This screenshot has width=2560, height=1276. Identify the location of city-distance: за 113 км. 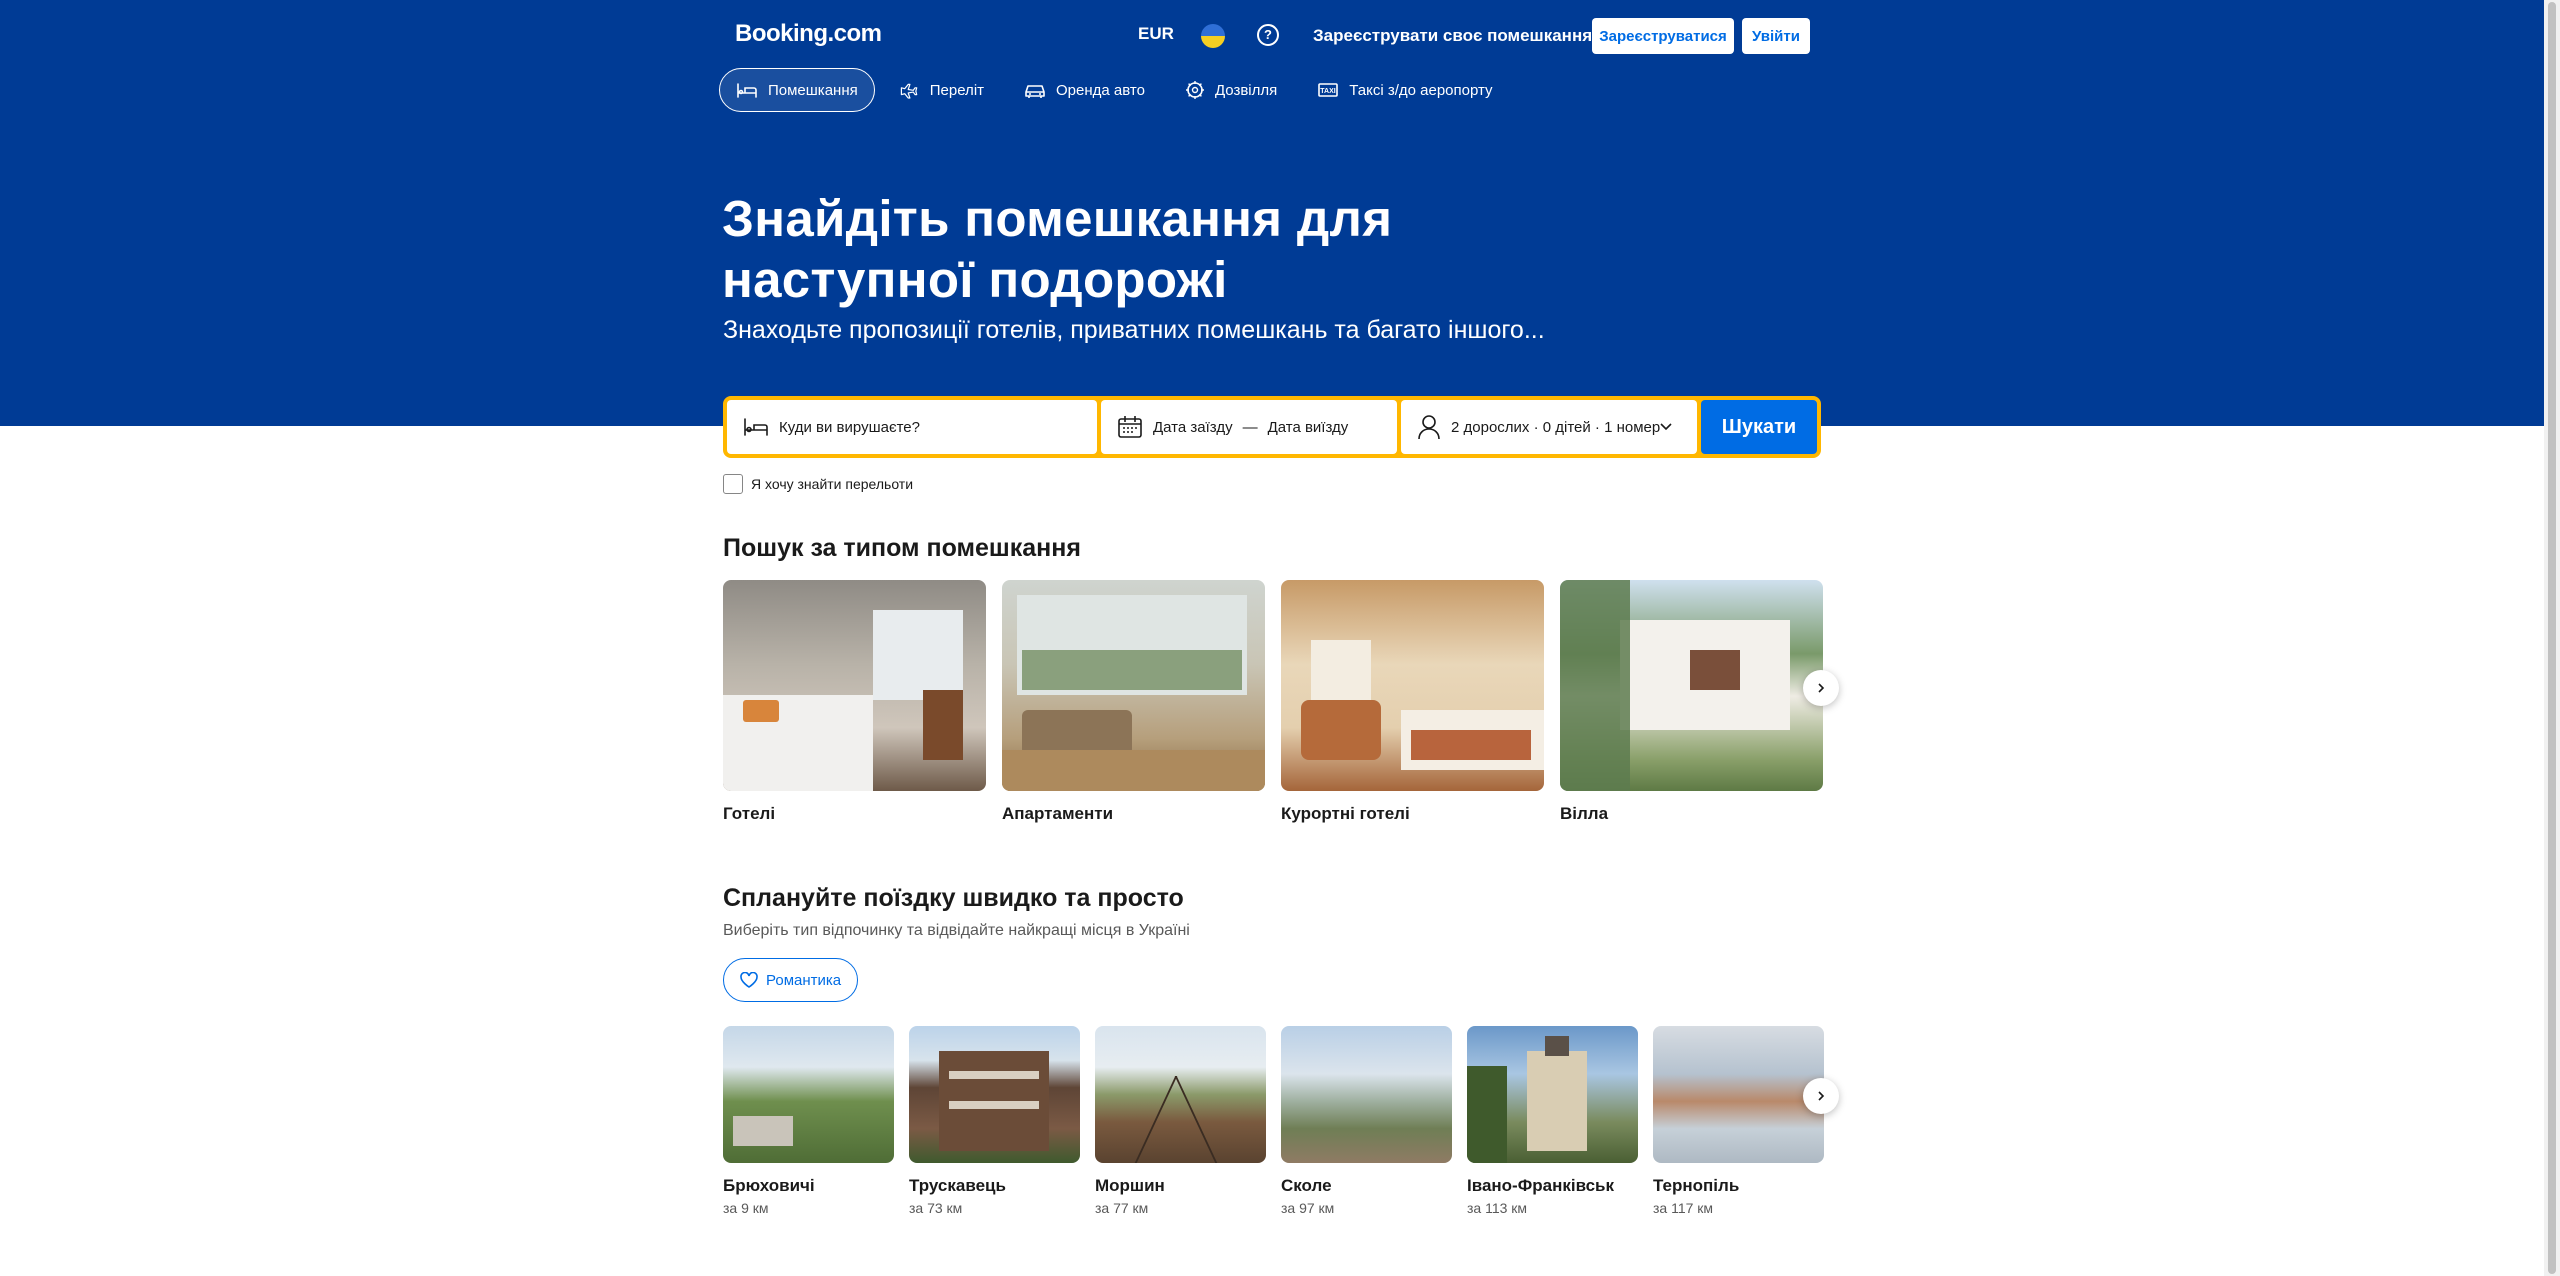
(1497, 1208).